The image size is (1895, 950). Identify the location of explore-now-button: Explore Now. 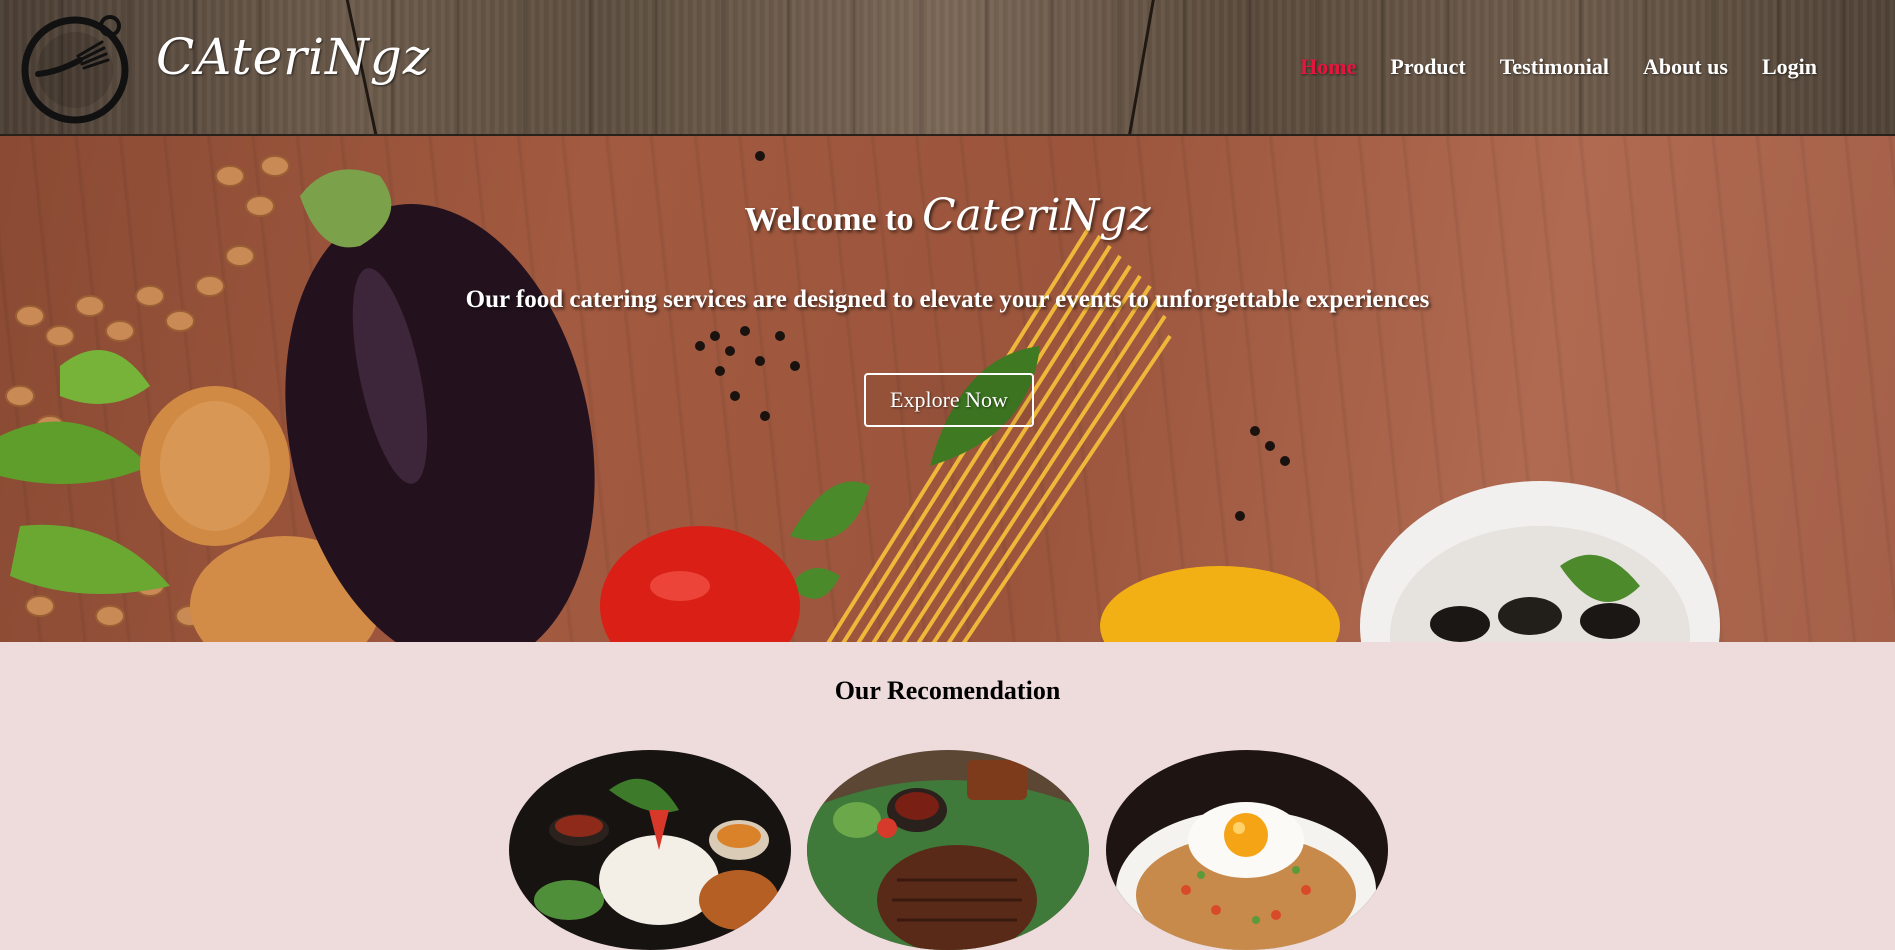
(949, 400).